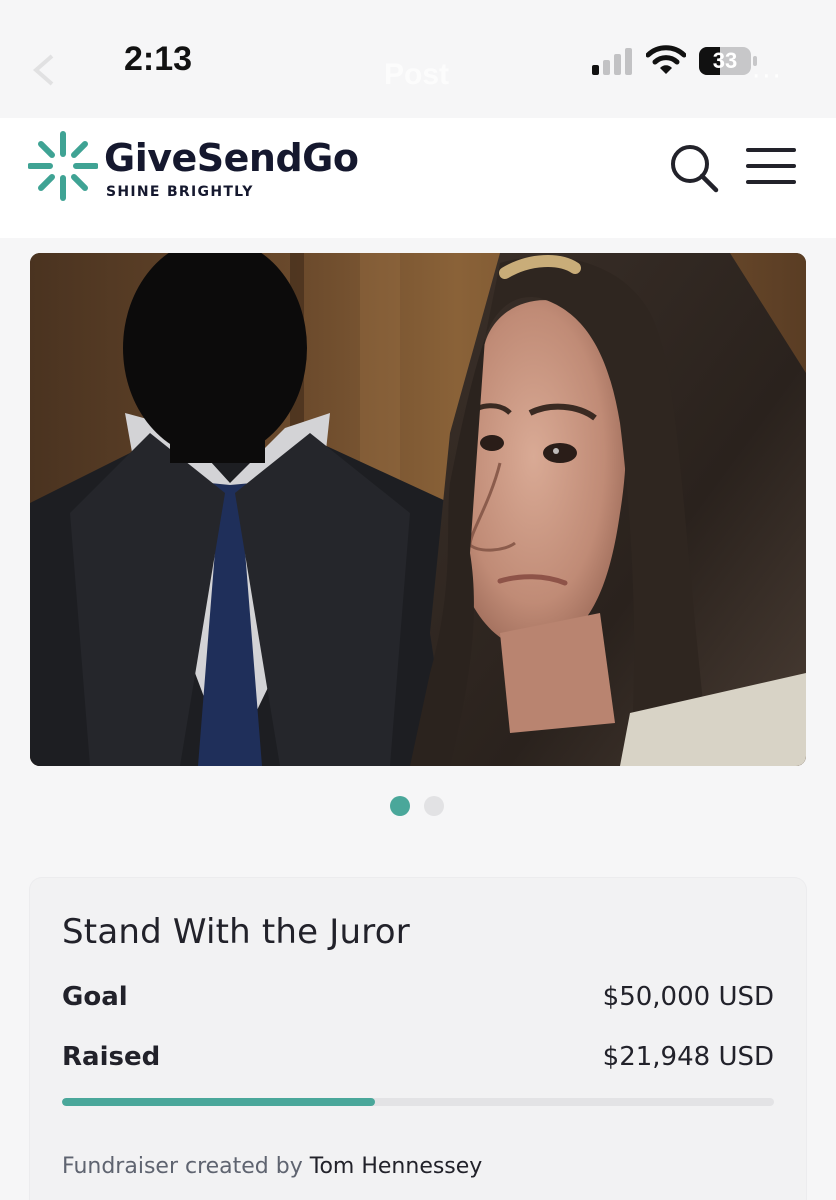 This screenshot has width=836, height=1200. I want to click on creator-prefix: Fundraiser created by, so click(182, 1166).